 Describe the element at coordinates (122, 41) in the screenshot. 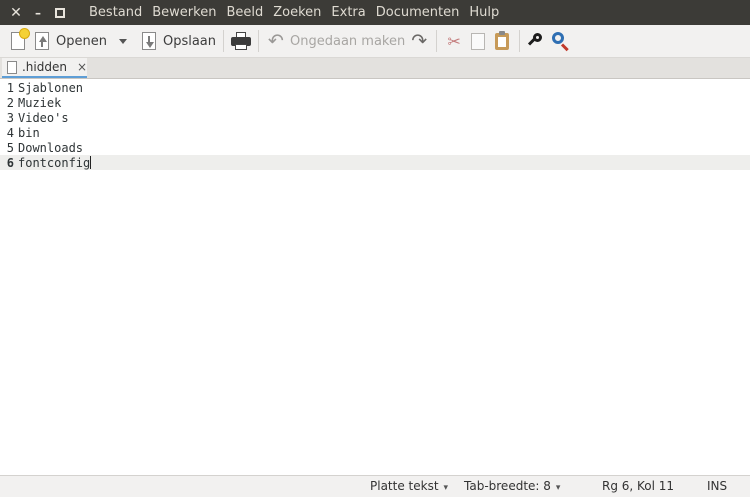

I see `chevron-down-icon` at that location.